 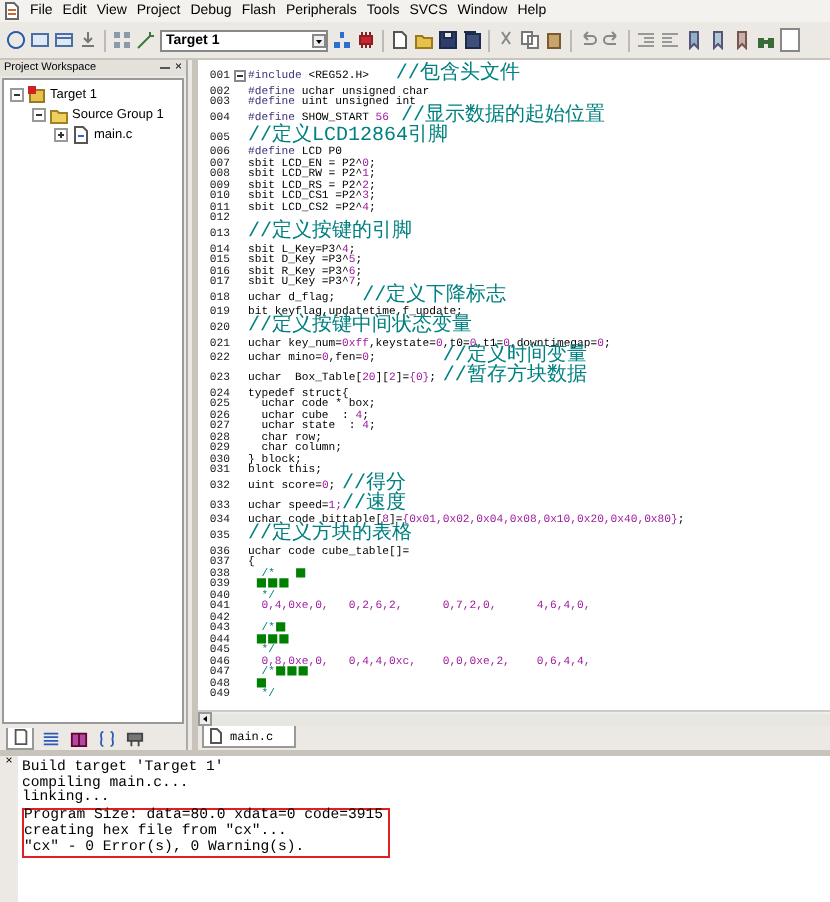 I want to click on code-line: //定义按键的引脚, so click(x=330, y=233).